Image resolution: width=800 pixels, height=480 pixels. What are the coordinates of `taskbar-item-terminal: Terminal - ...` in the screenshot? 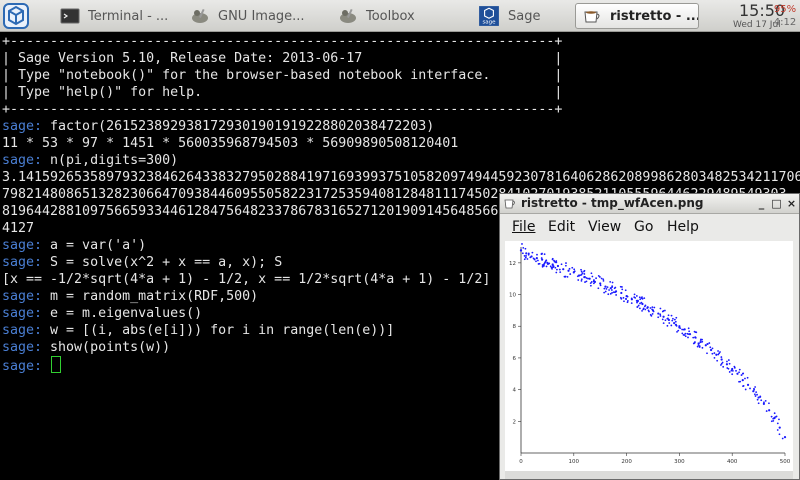 It's located at (122, 16).